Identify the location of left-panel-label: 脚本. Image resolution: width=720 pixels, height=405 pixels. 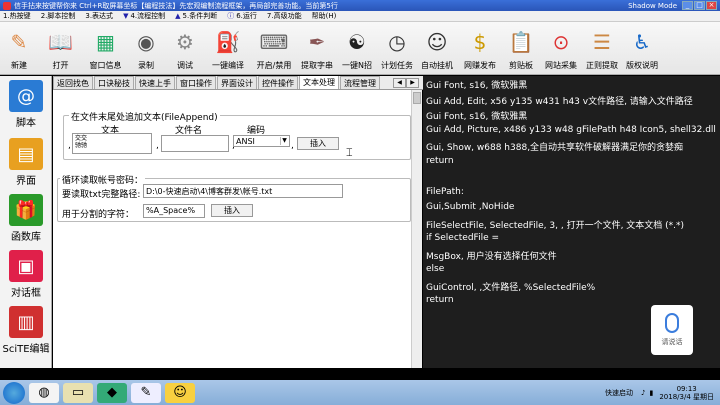
(26, 123).